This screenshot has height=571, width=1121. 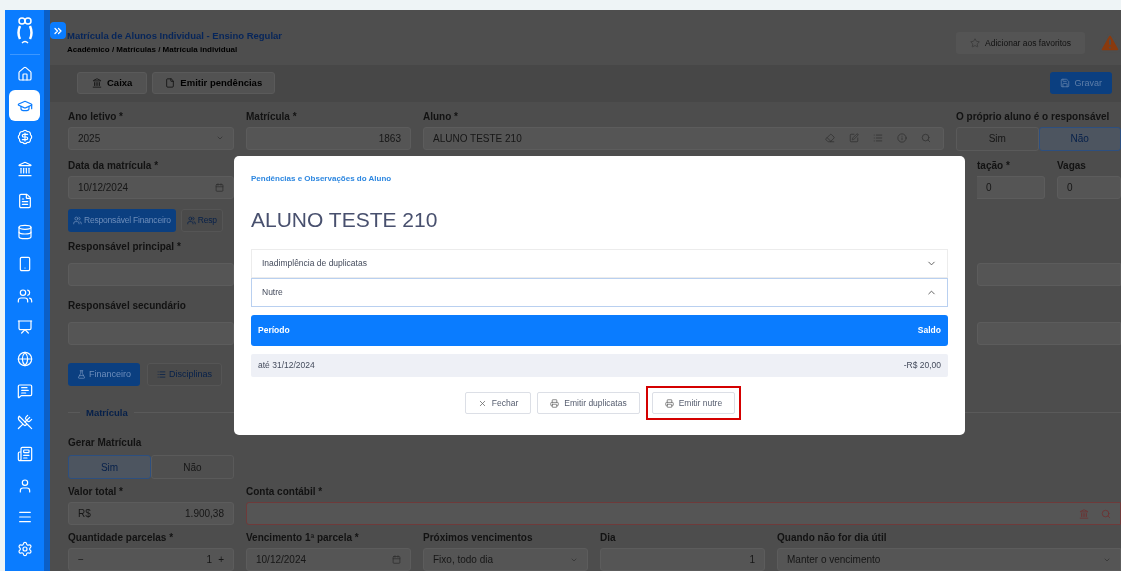 I want to click on save-button: Gravar, so click(x=1081, y=83).